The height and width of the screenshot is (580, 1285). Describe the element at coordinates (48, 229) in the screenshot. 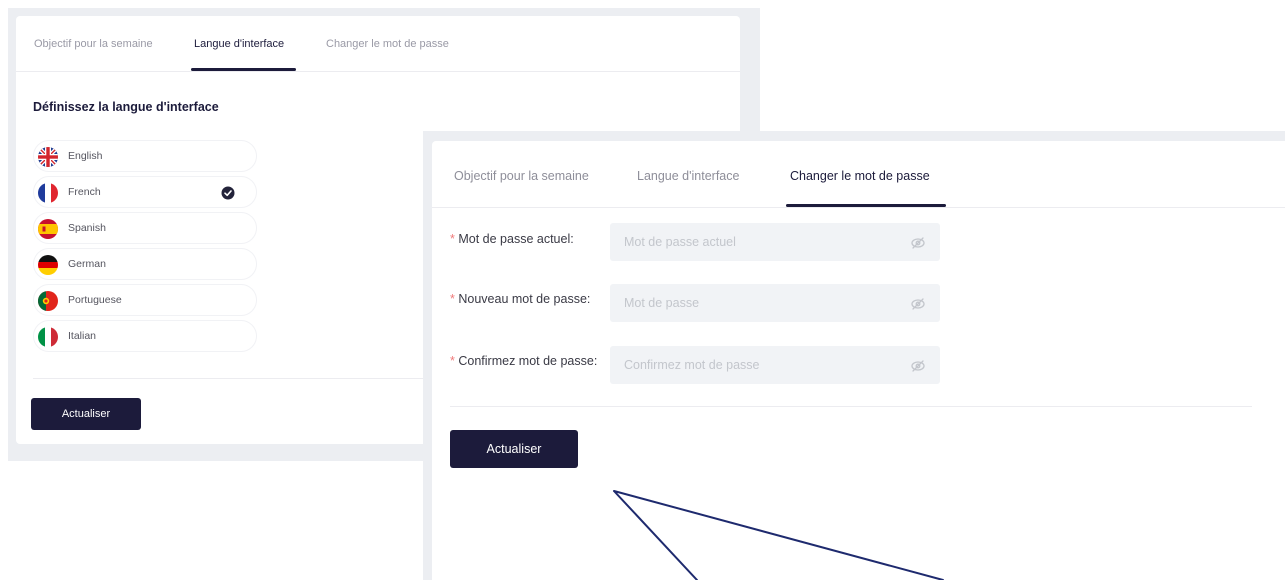

I see `spain-flag-icon` at that location.